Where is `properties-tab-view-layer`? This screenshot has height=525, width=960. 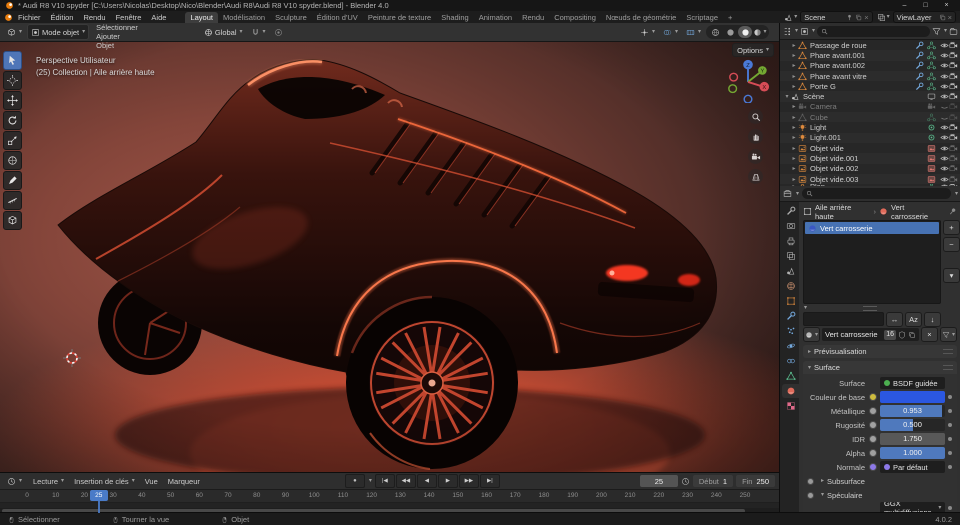 properties-tab-view-layer is located at coordinates (790, 256).